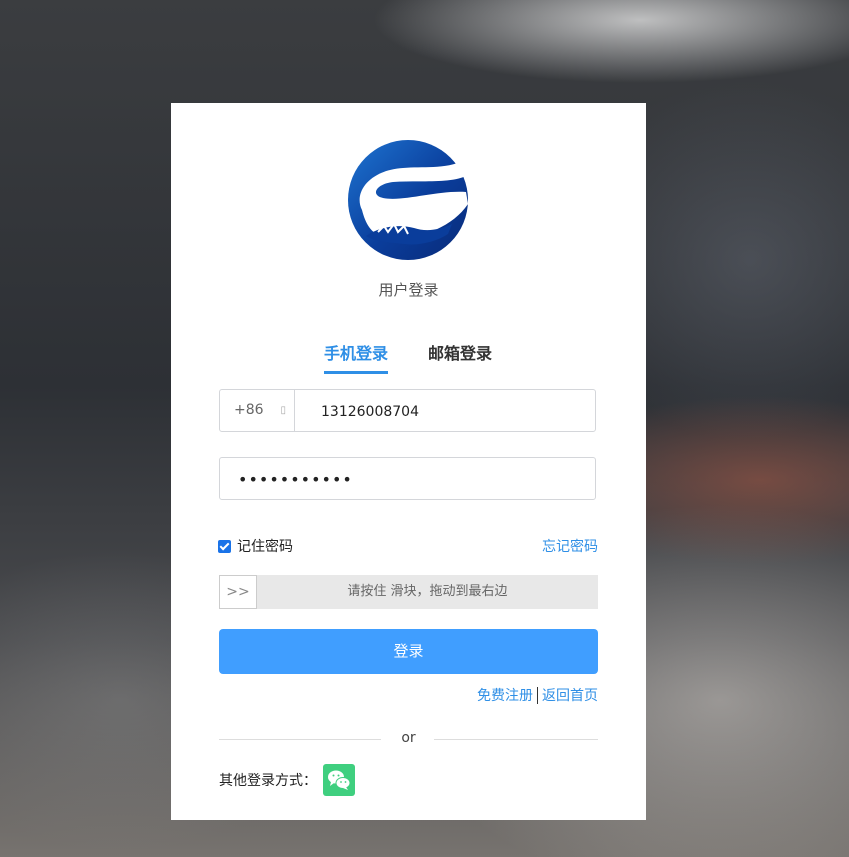 The height and width of the screenshot is (857, 849). I want to click on tab-email-login: 邮箱登录, so click(460, 352).